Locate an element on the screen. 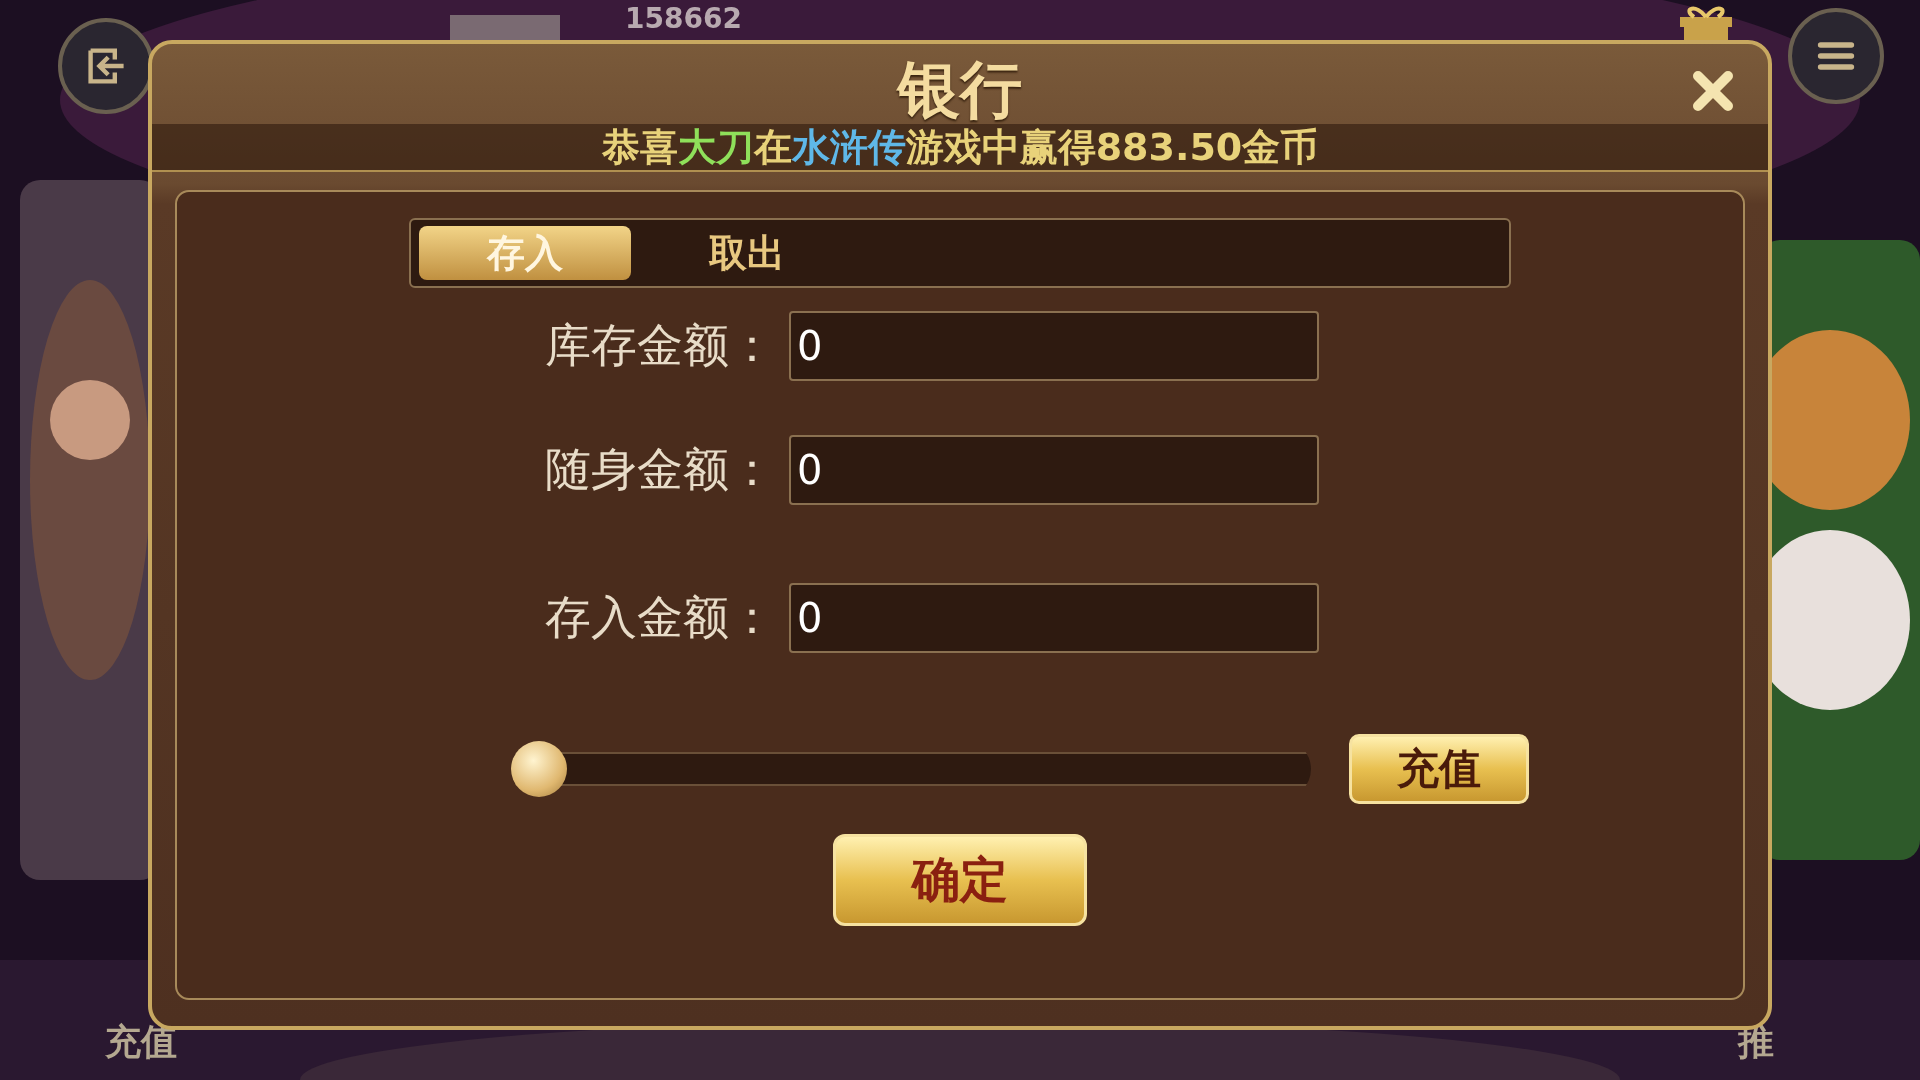 The image size is (1920, 1080). field-label: 存入金额： is located at coordinates (659, 617).